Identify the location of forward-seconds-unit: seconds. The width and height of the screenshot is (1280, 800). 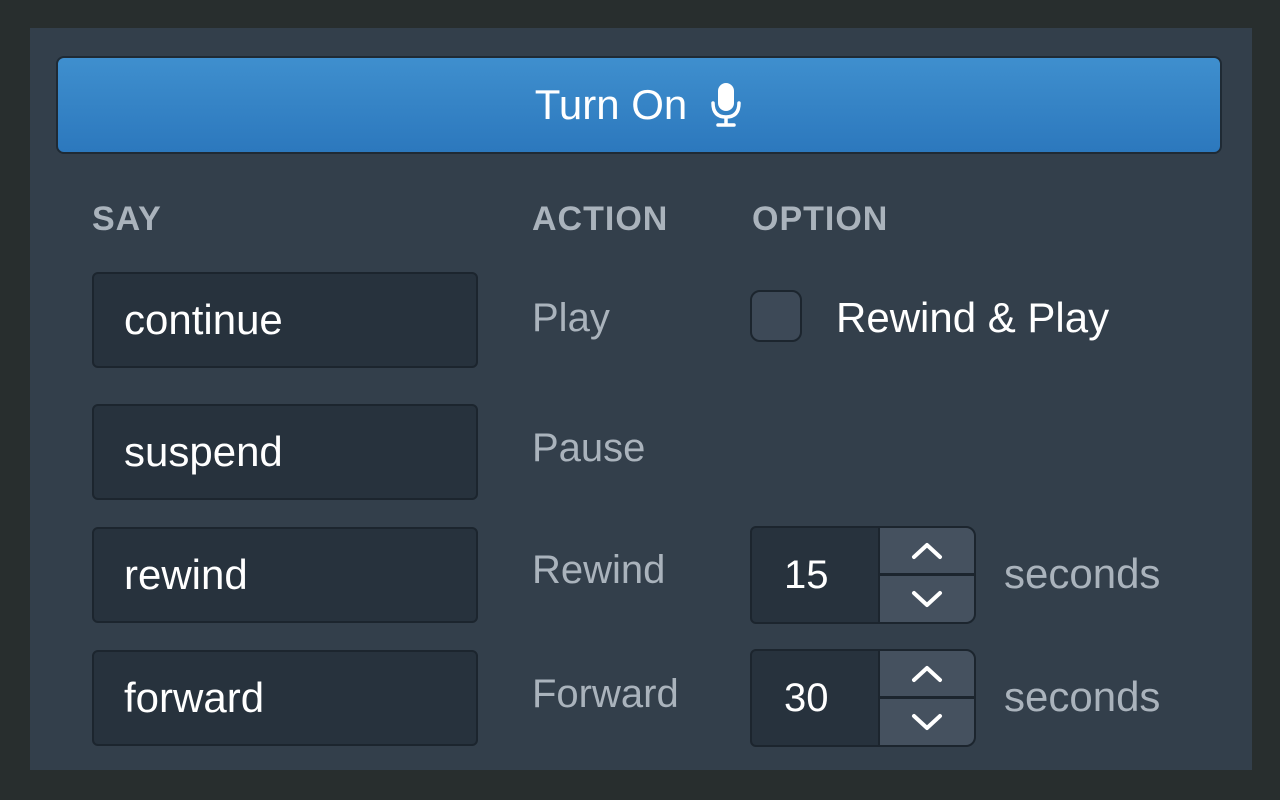
(1082, 696).